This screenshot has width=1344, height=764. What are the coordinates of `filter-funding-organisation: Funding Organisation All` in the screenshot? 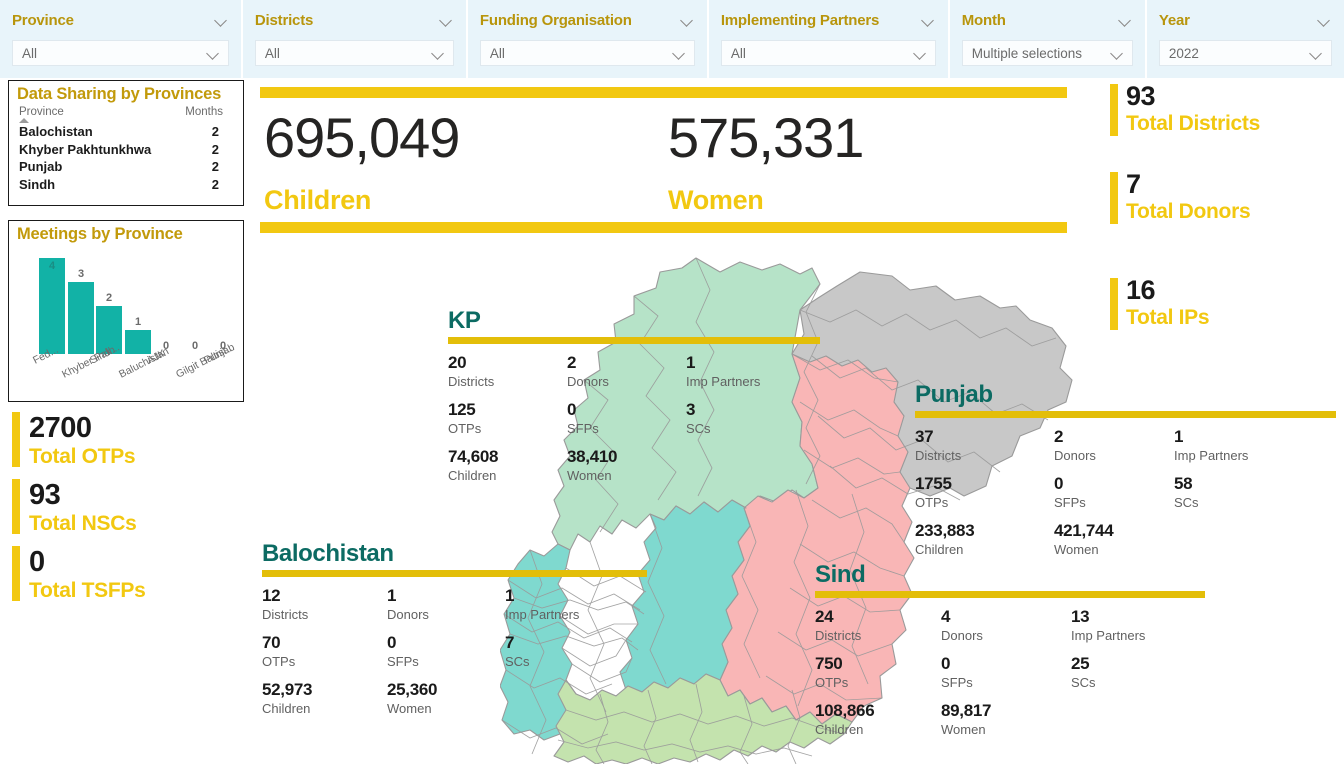 It's located at (587, 39).